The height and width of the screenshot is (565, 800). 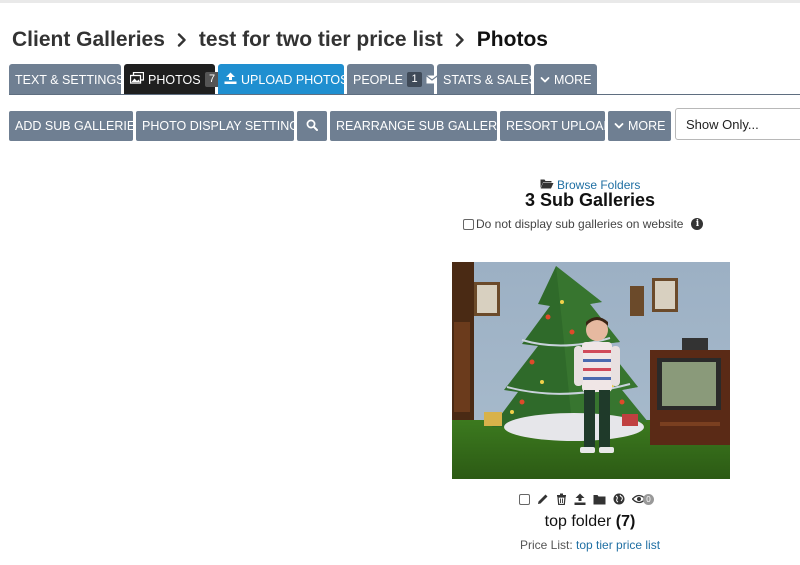 I want to click on tab-label: MORE, so click(x=573, y=79).